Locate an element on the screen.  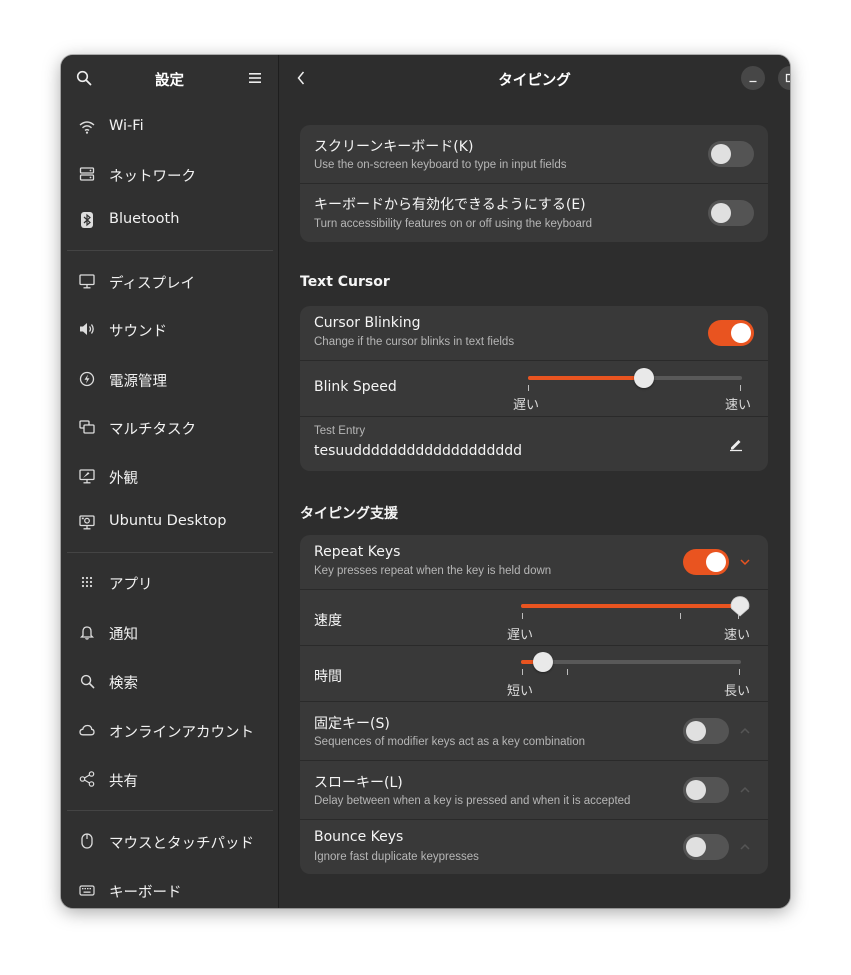
sidebar-item-wifi: Wi-Fi is located at coordinates (170, 127).